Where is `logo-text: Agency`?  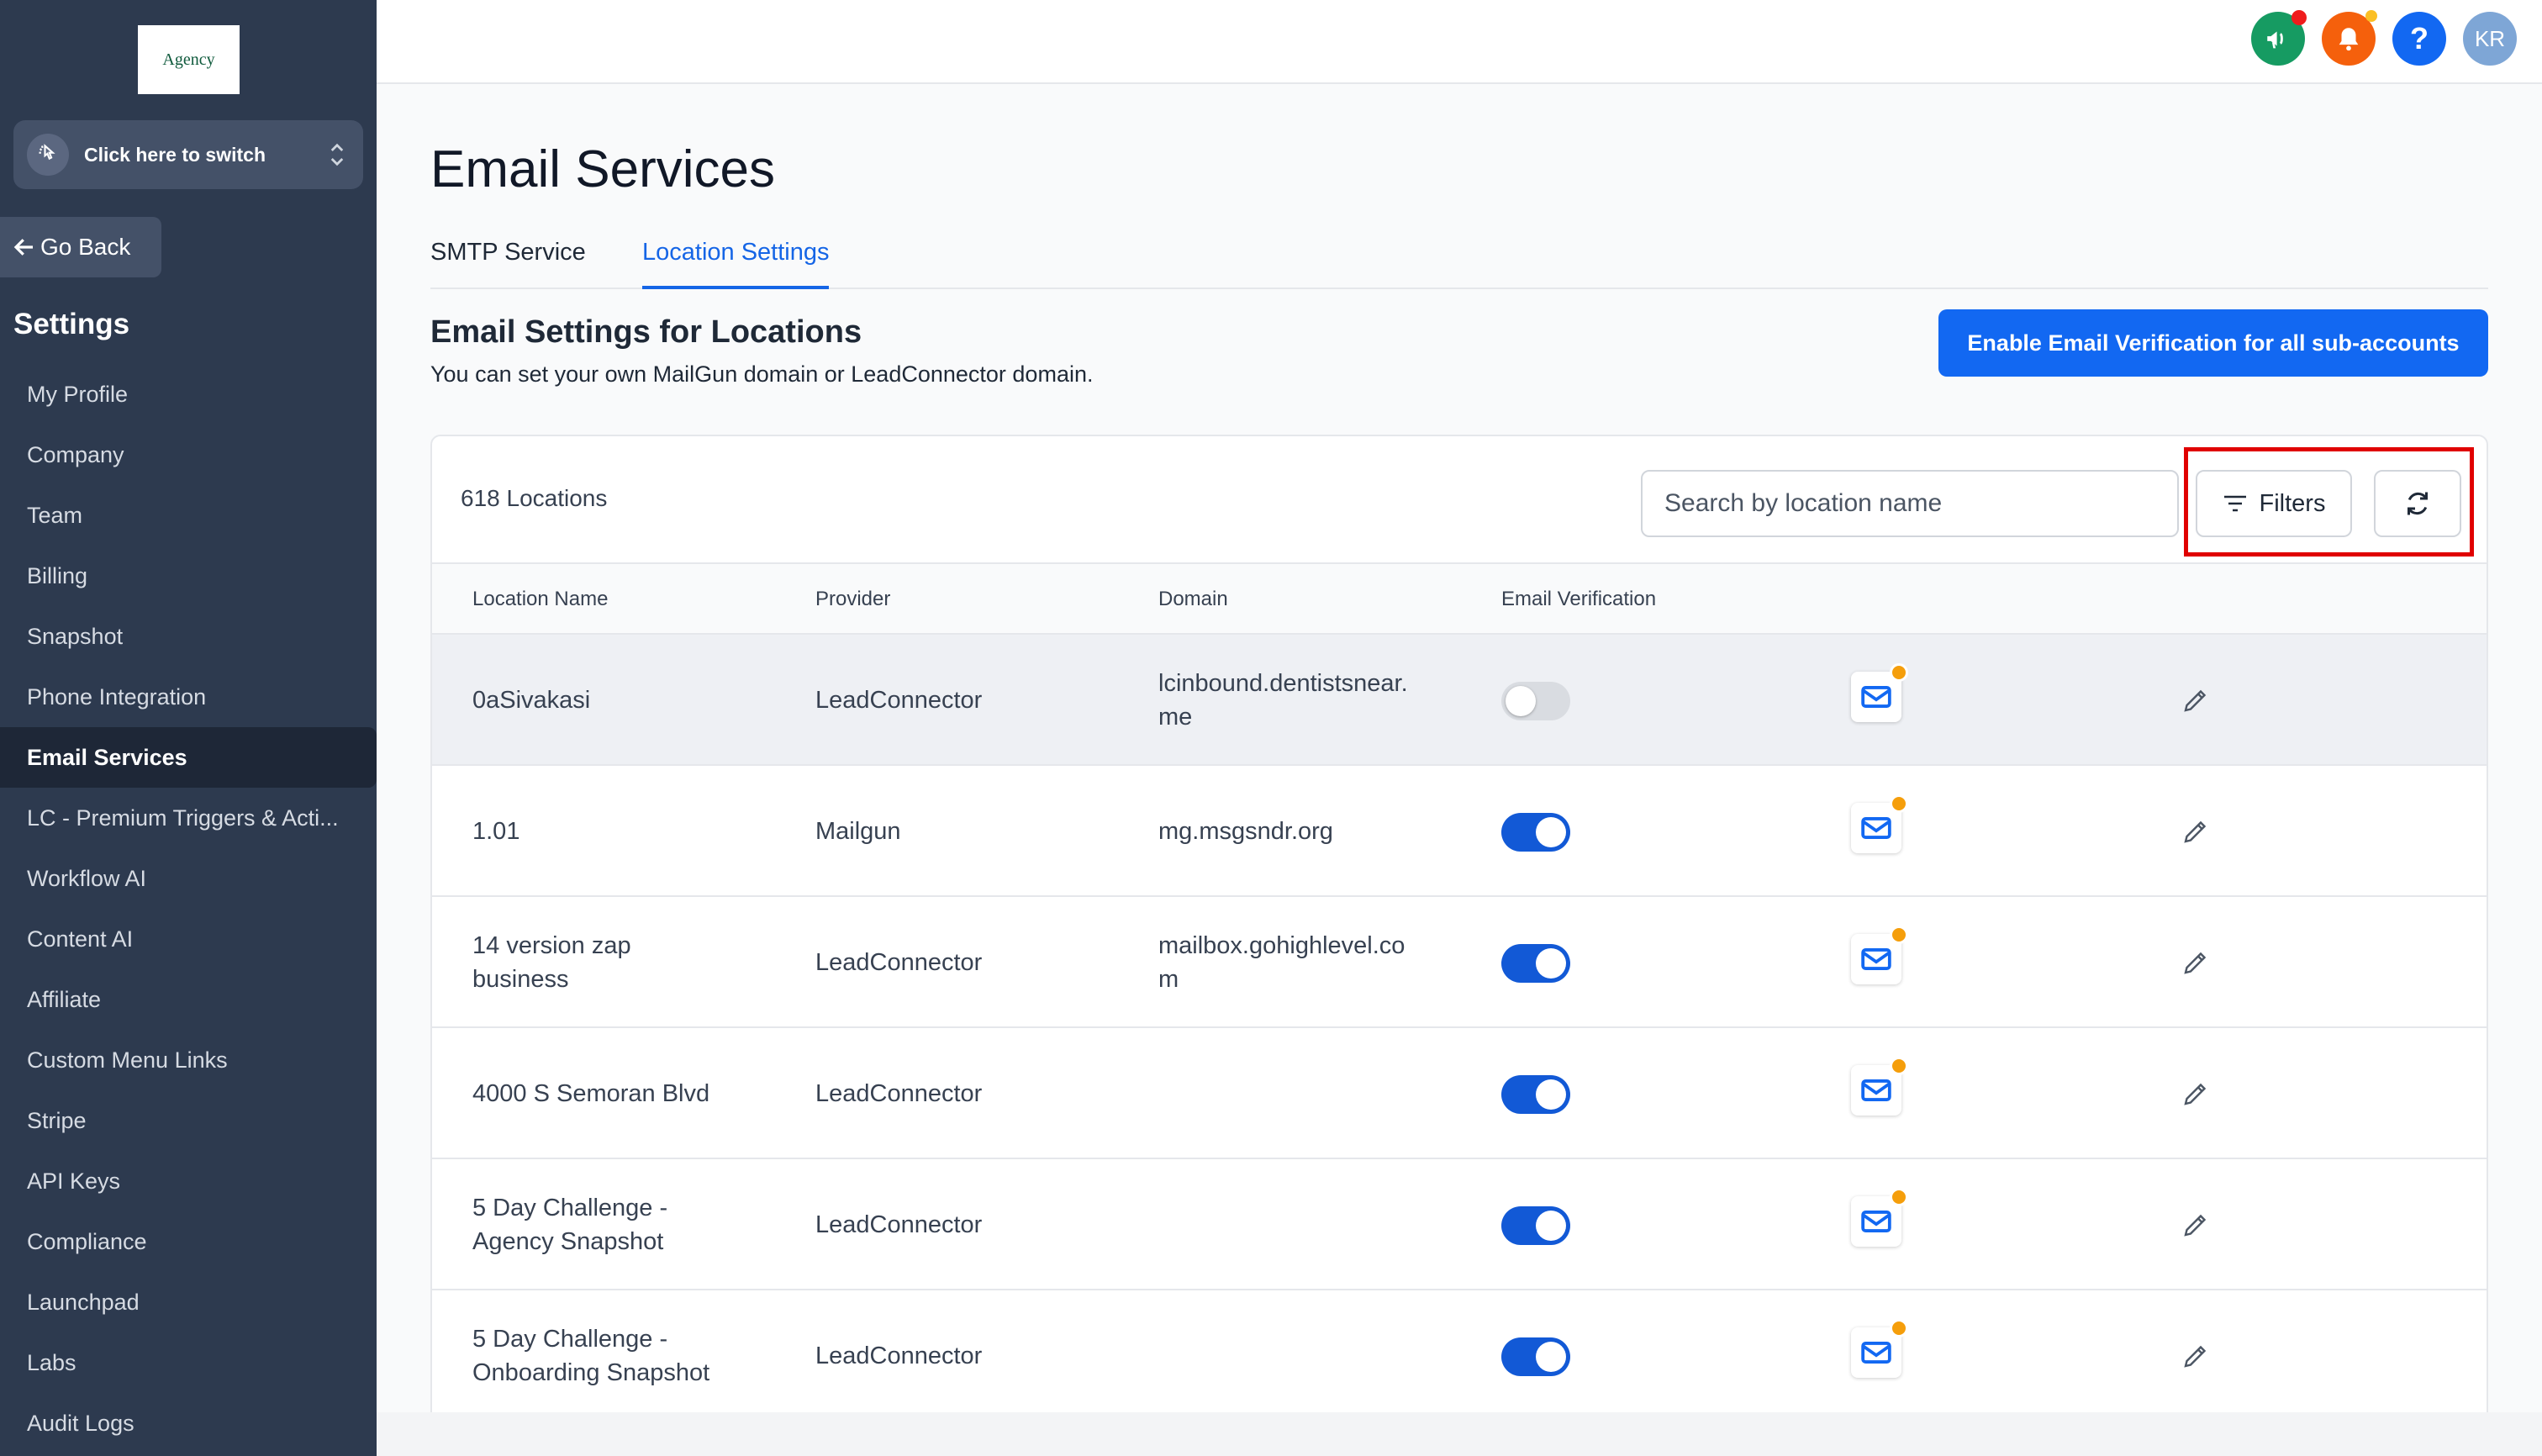
logo-text: Agency is located at coordinates (188, 60).